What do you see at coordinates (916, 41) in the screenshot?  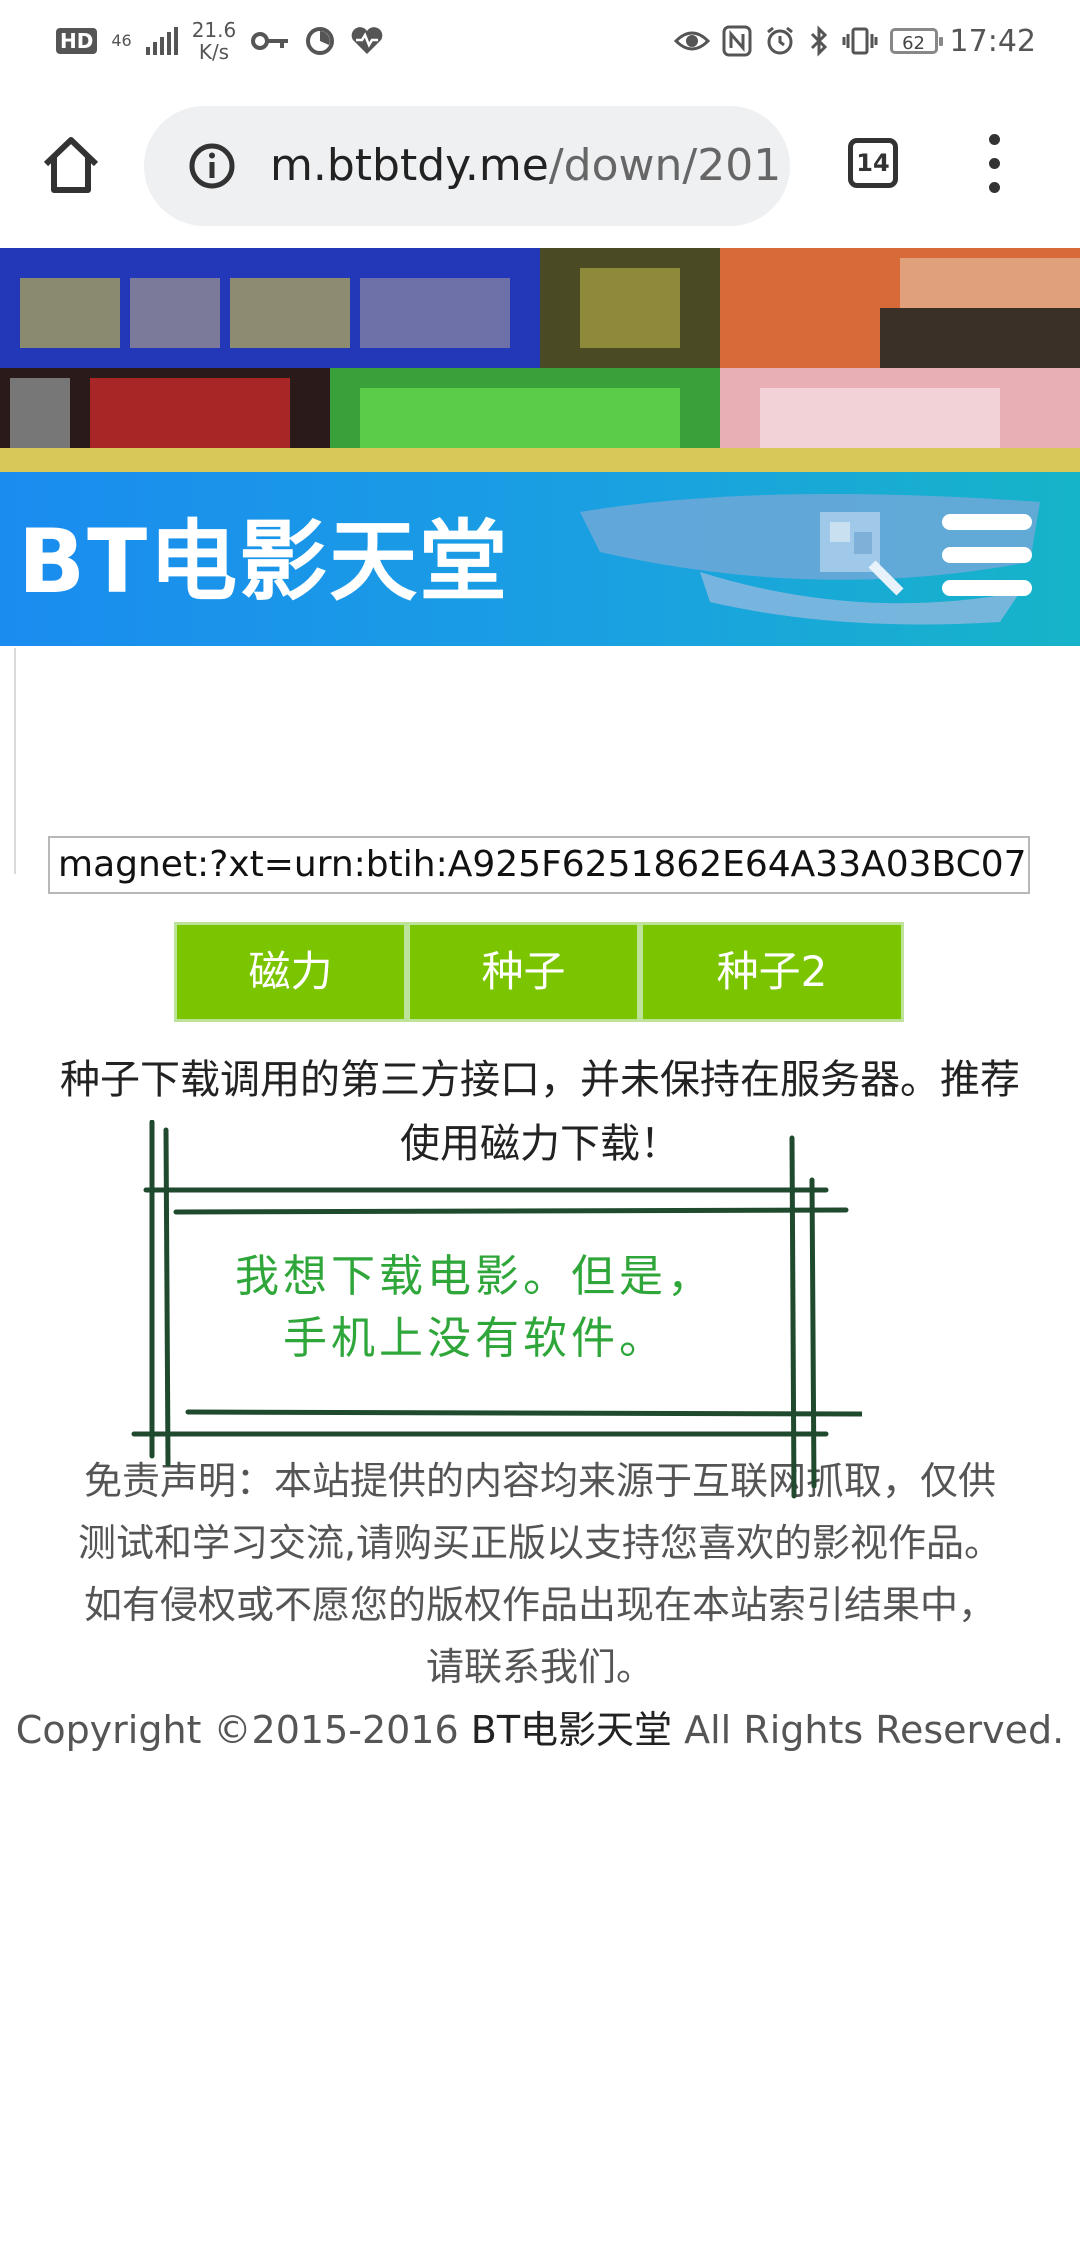 I see `battery-icon: 62` at bounding box center [916, 41].